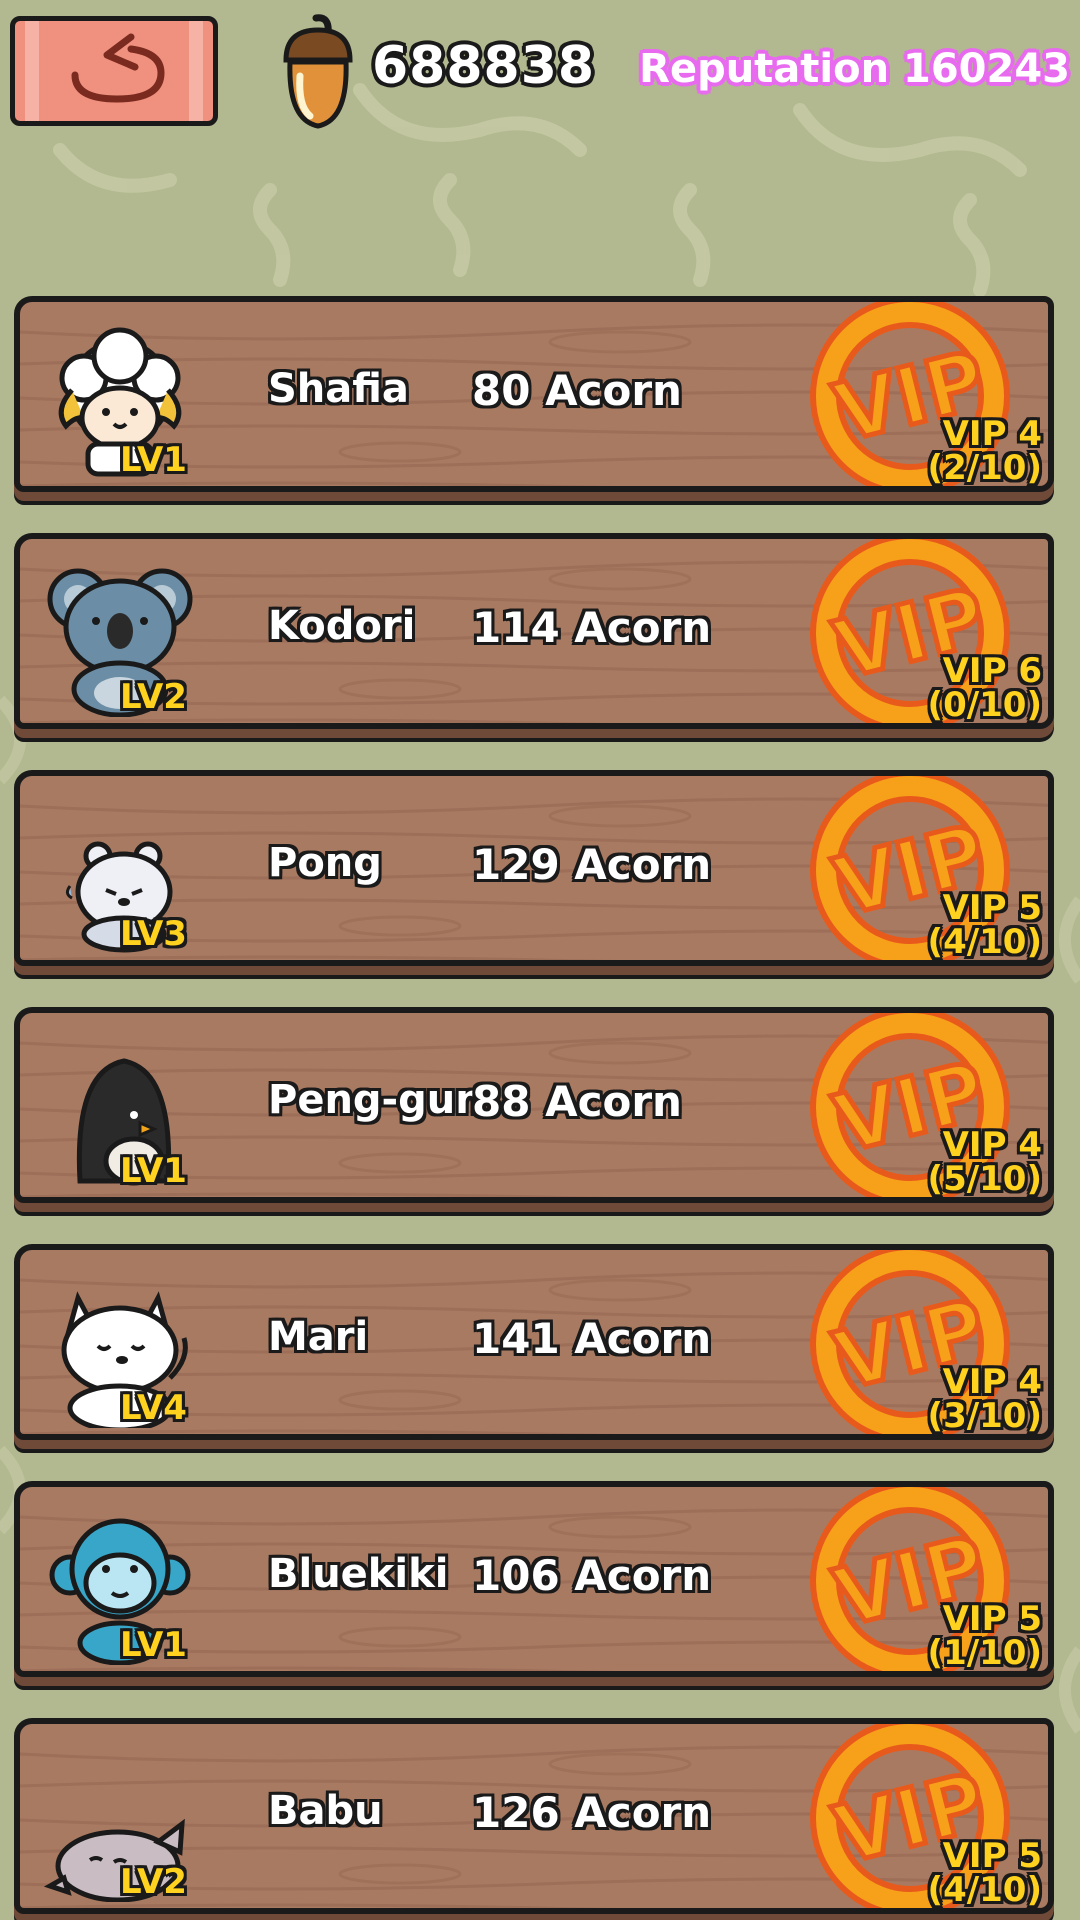 The width and height of the screenshot is (1080, 1920). I want to click on customer-row: LV1 Bluekiki 106 Acorn VIP VIP 5 (1/10), so click(534, 1579).